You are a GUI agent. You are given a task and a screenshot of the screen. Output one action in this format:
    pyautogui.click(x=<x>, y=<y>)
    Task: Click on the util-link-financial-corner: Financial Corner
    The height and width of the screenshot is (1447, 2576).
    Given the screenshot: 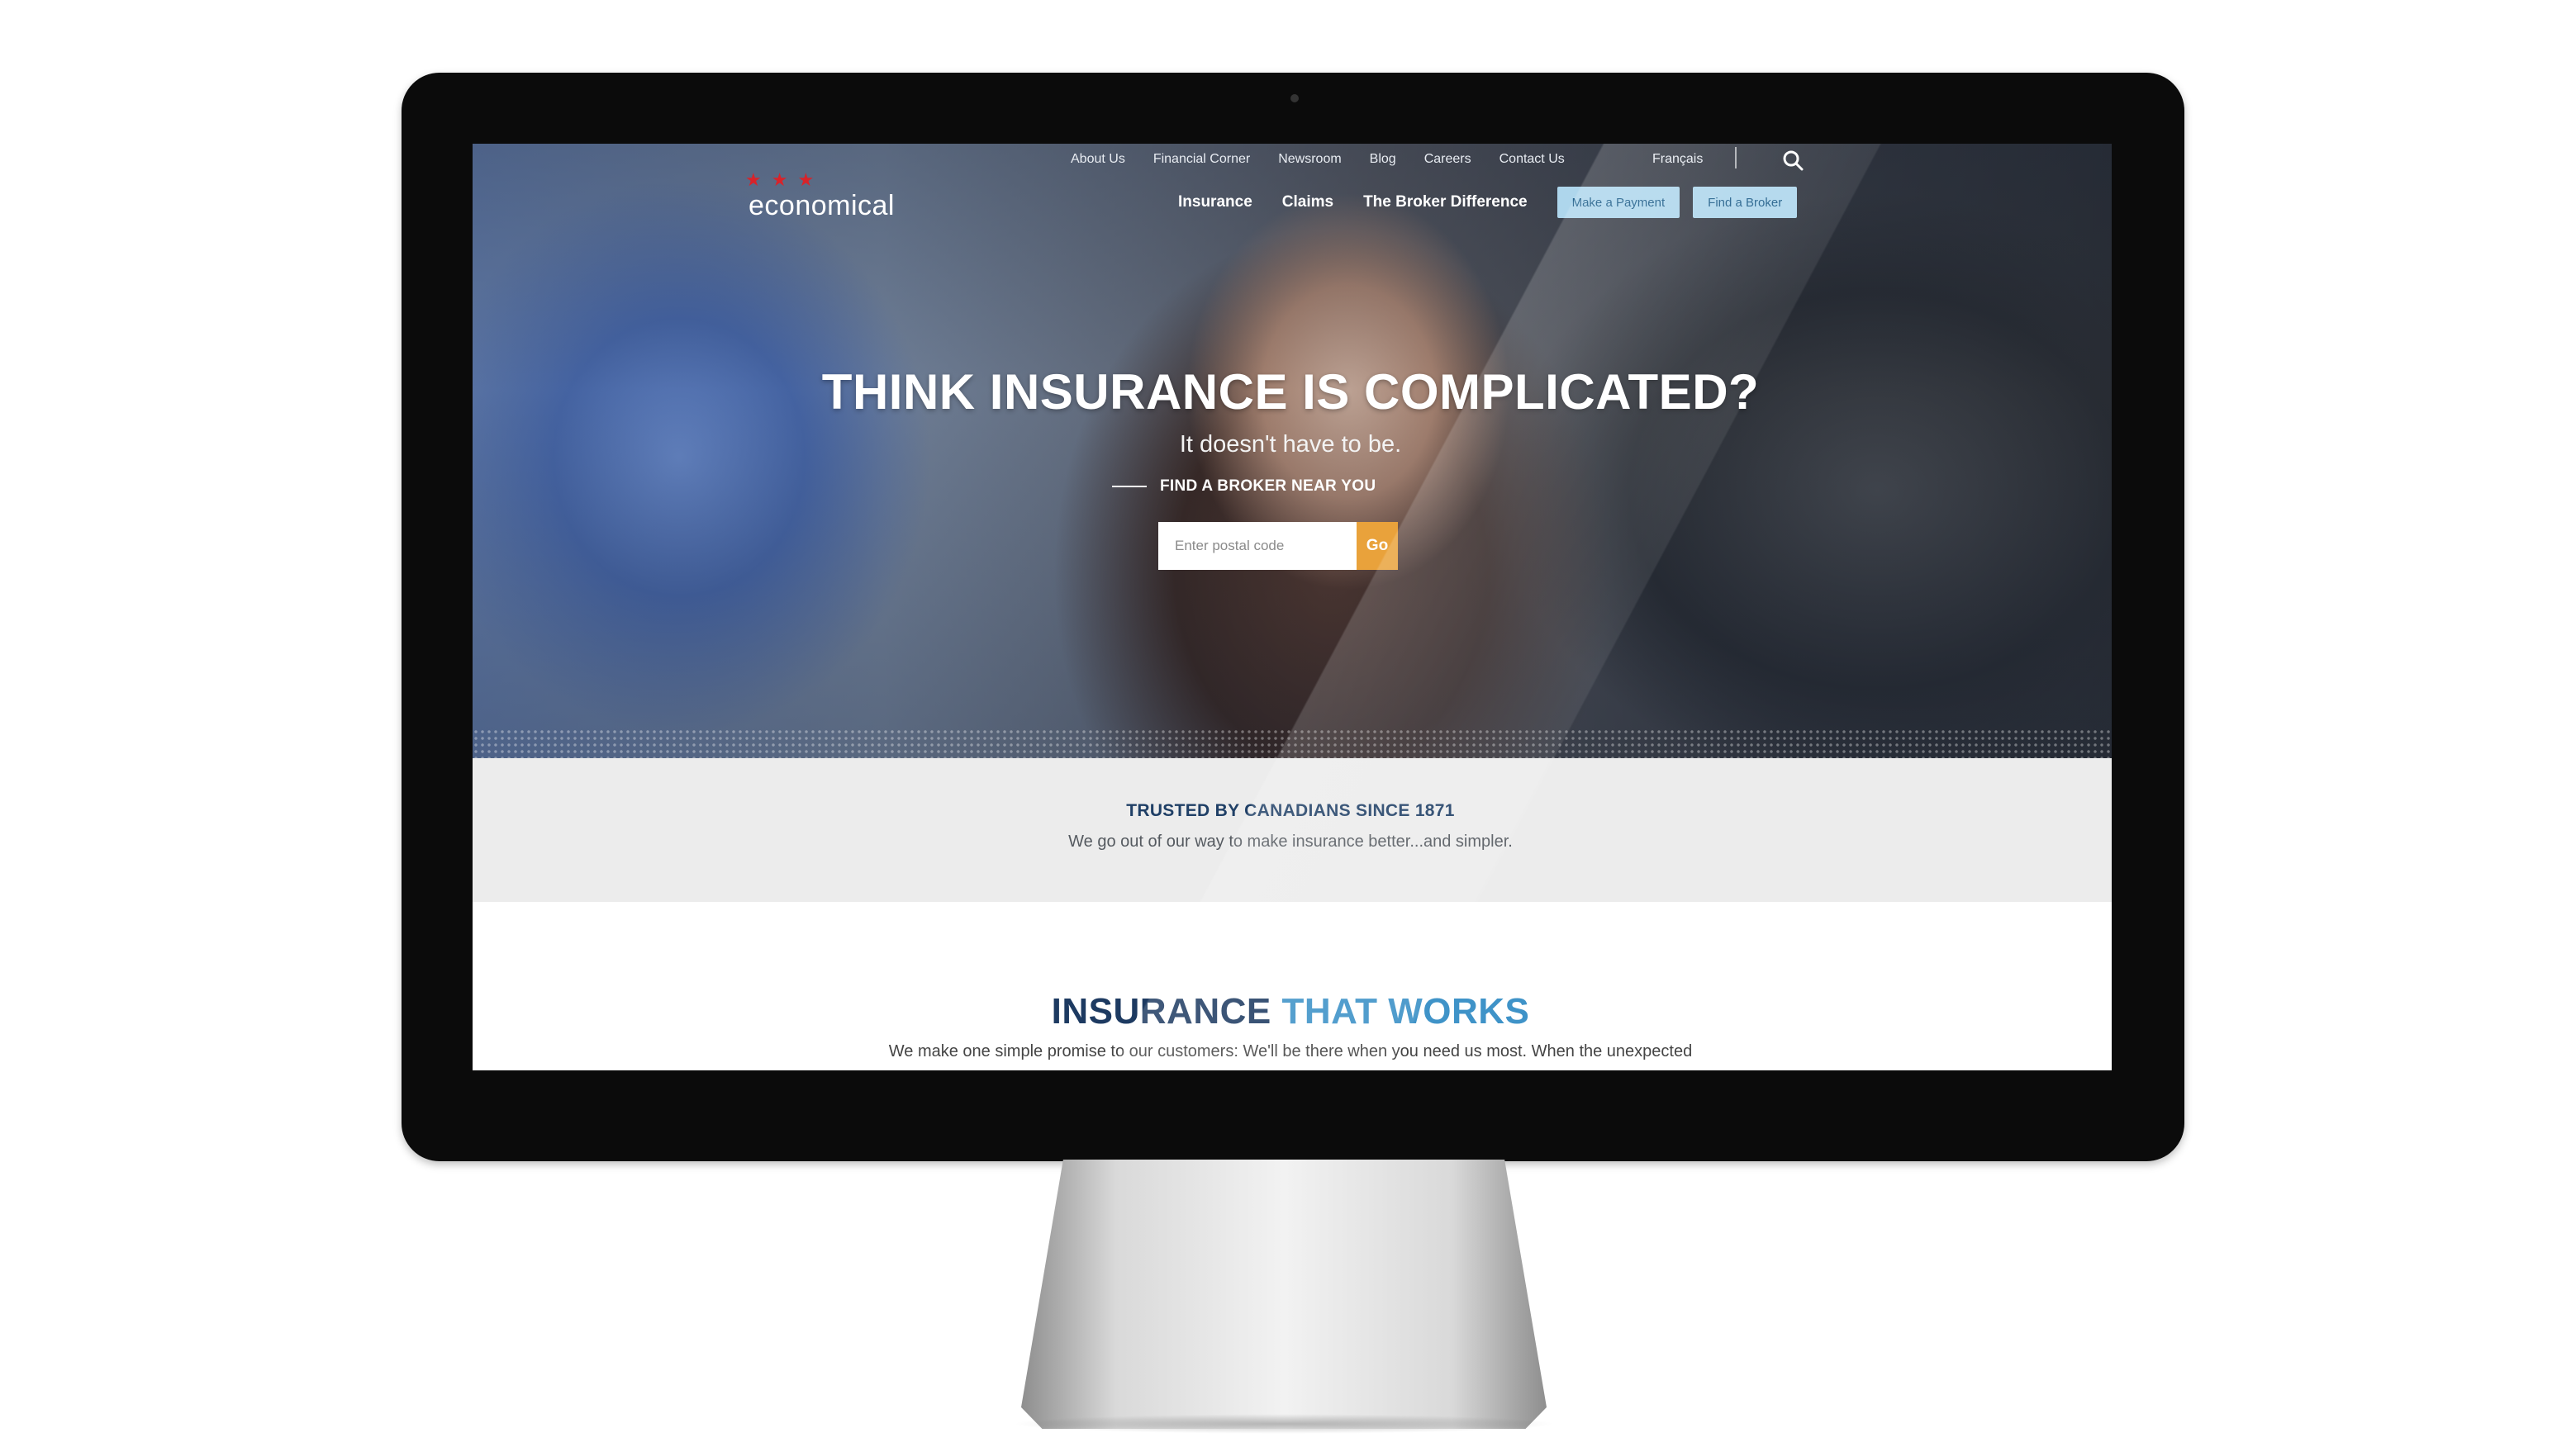 What is the action you would take?
    pyautogui.click(x=1201, y=159)
    